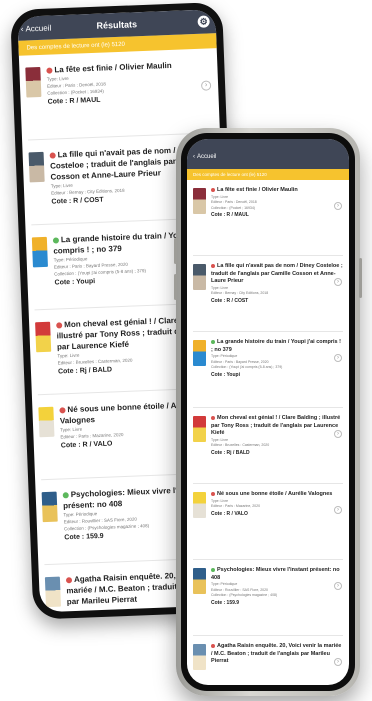 The width and height of the screenshot is (372, 701). I want to click on info-banner: Des comptes de lecture ont (le) 5120, so click(268, 174).